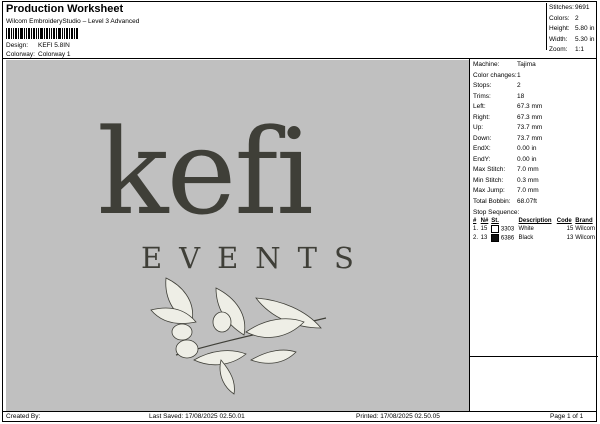 Image resolution: width=600 pixels, height=424 pixels. Describe the element at coordinates (42, 33) in the screenshot. I see `barcode-icon` at that location.